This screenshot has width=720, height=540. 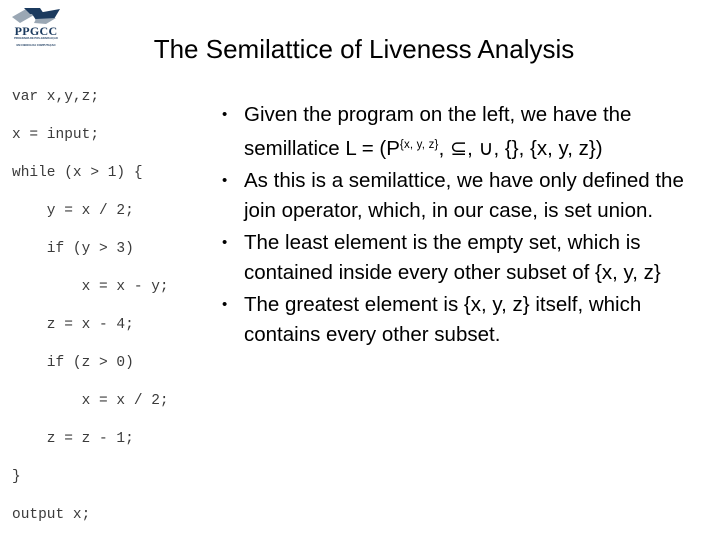 What do you see at coordinates (51, 515) in the screenshot?
I see `code-line: output x;` at bounding box center [51, 515].